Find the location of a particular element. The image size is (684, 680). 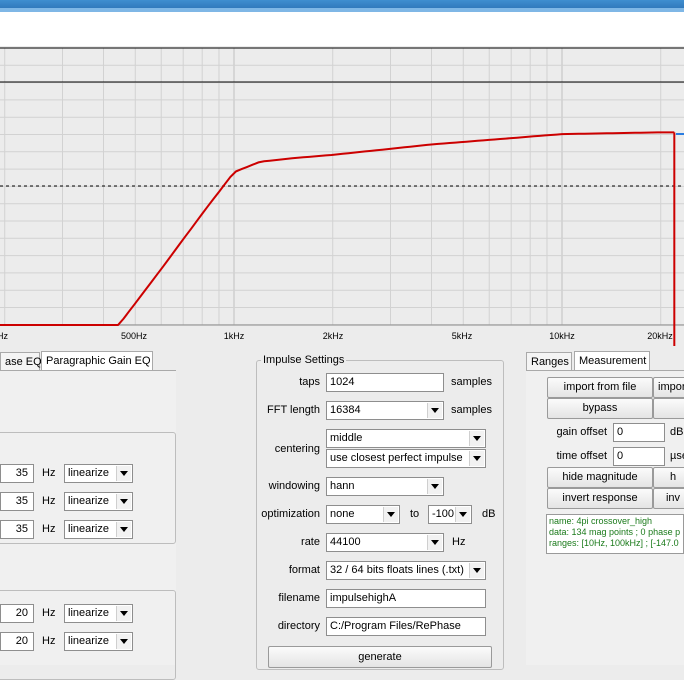

x-tick-label: 5kHz is located at coordinates (462, 336).